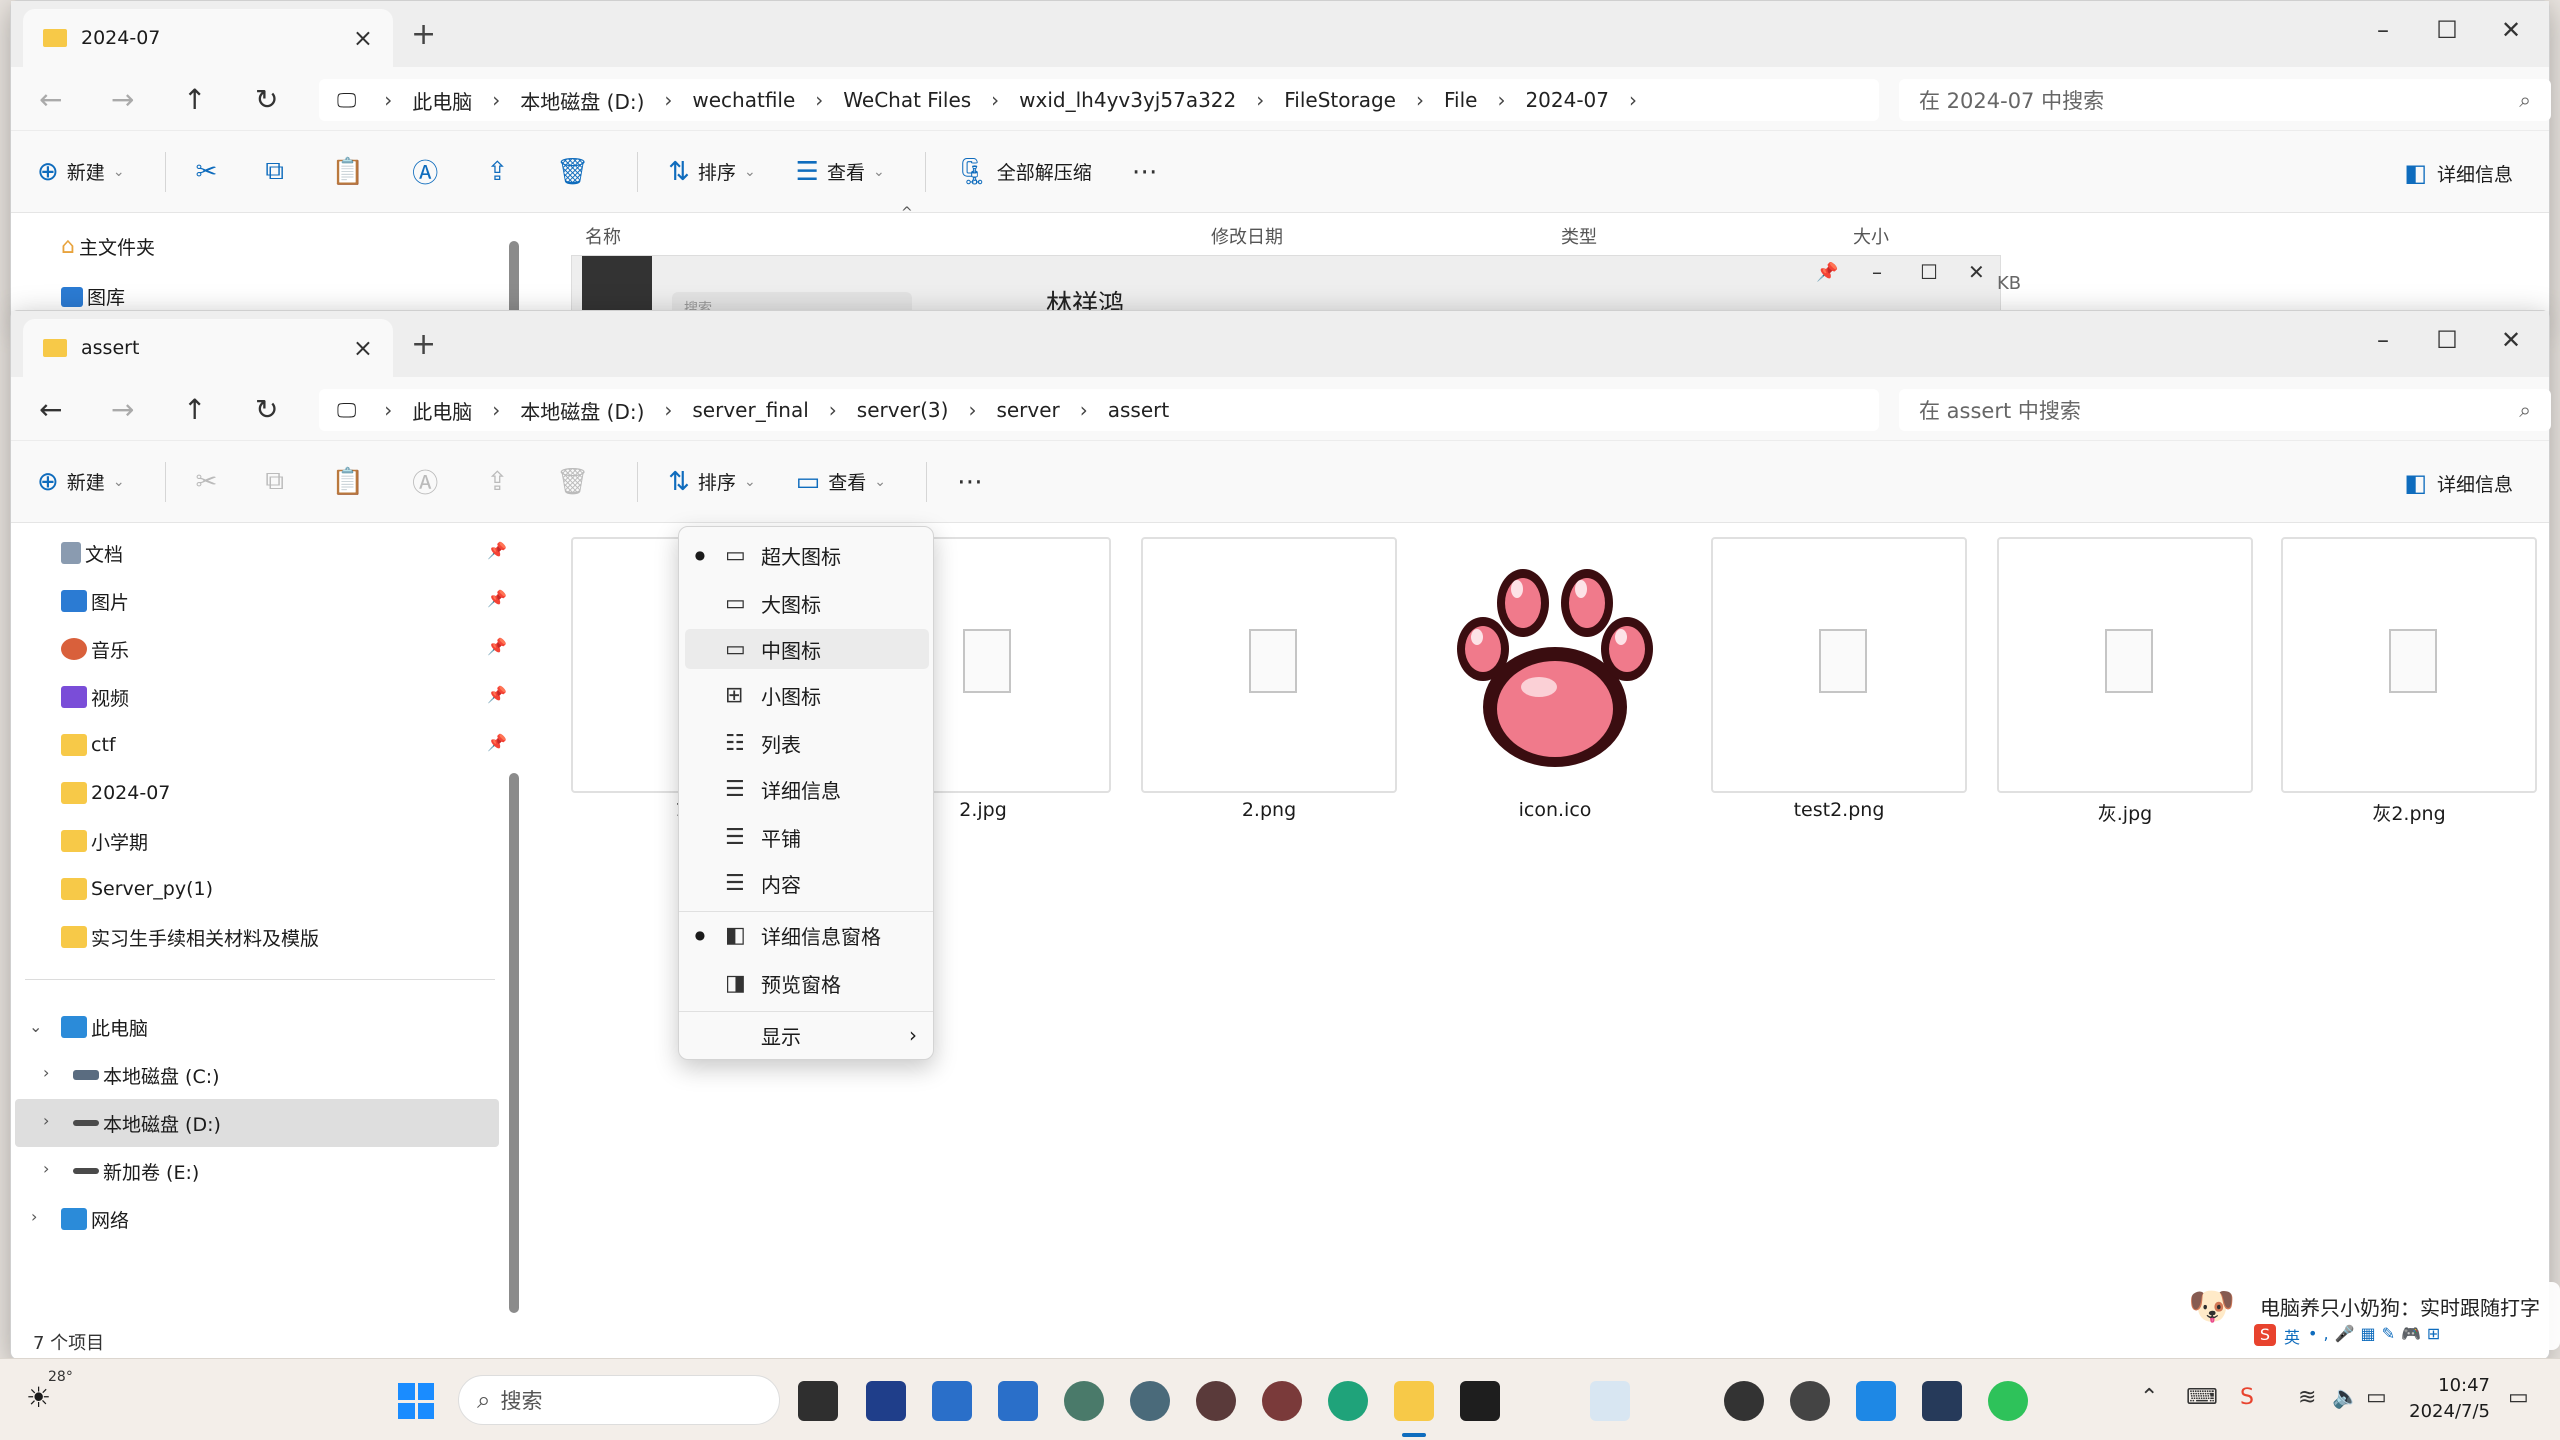 The image size is (2560, 1440). What do you see at coordinates (1247, 236) in the screenshot?
I see `column-date: 修改日期` at bounding box center [1247, 236].